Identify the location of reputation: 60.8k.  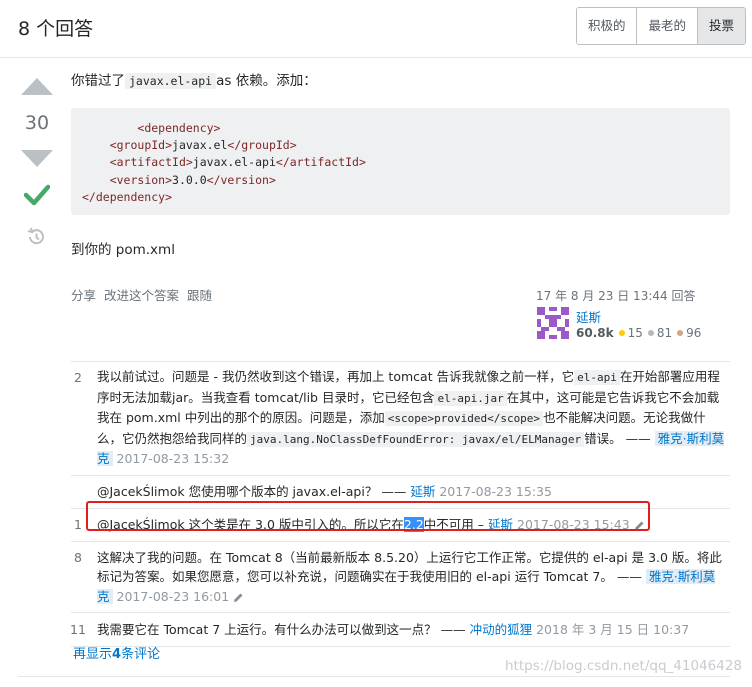
(595, 333).